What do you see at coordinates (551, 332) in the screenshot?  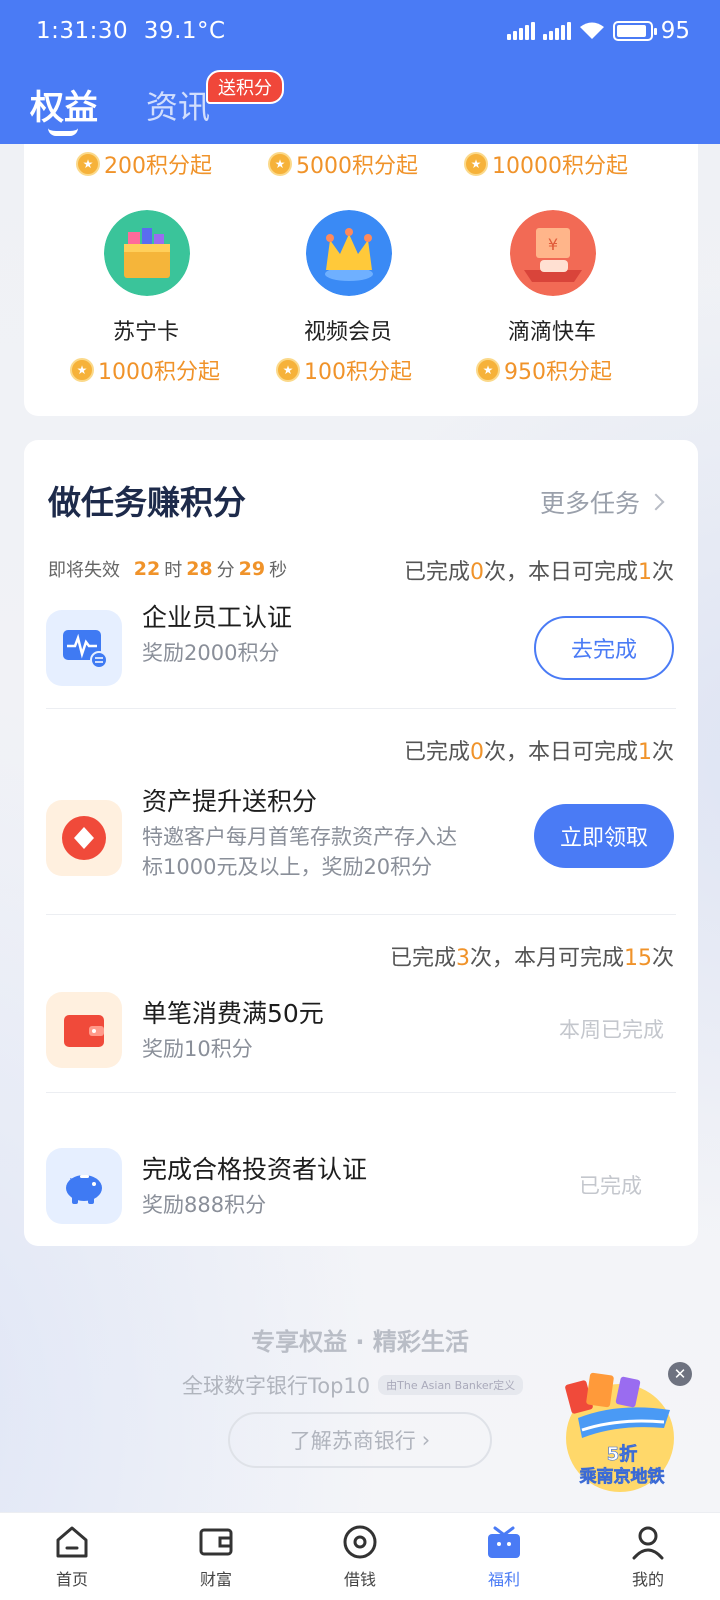 I see `benefit-name: 滴滴快车` at bounding box center [551, 332].